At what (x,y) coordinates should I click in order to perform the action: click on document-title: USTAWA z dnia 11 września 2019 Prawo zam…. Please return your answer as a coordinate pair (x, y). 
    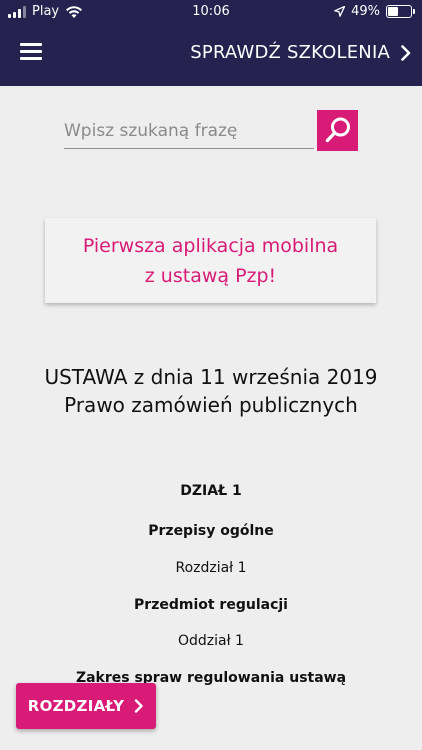
    Looking at the image, I should click on (211, 391).